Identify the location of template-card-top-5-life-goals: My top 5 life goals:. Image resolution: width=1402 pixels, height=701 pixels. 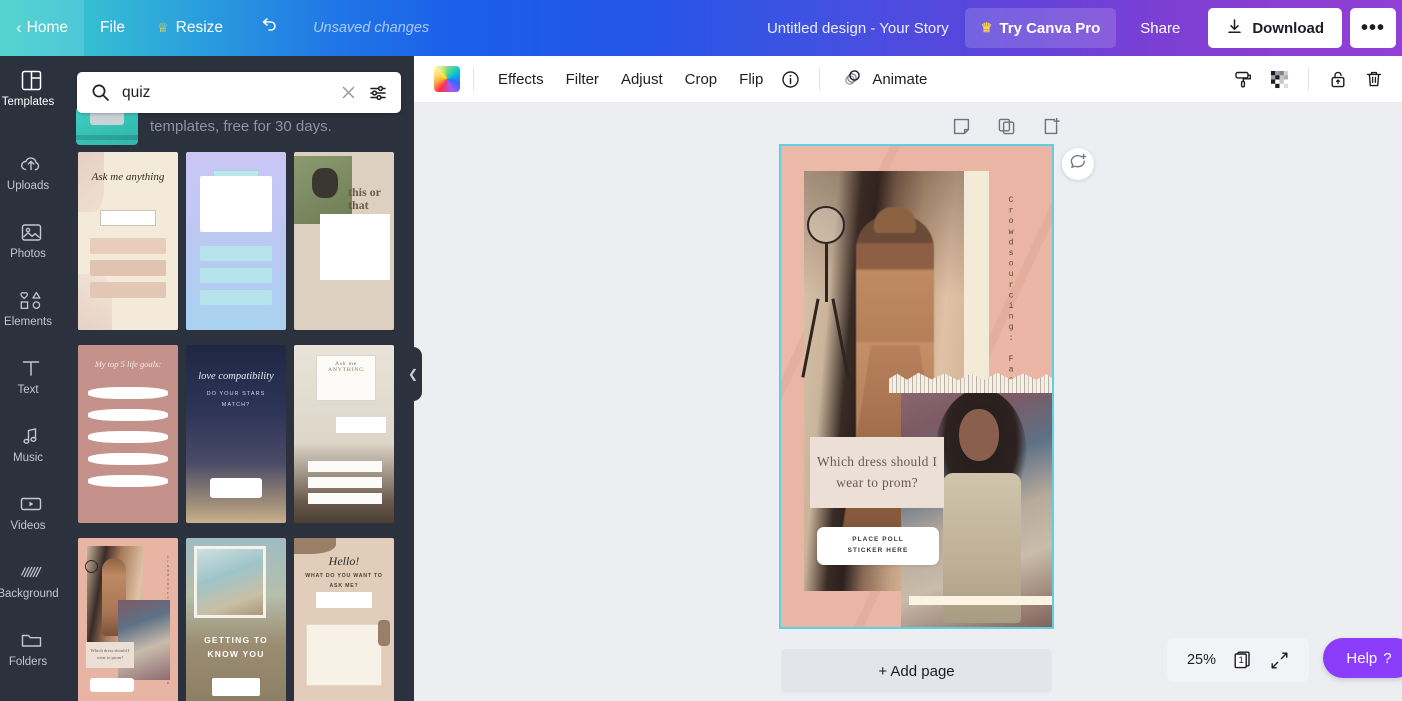
(128, 434).